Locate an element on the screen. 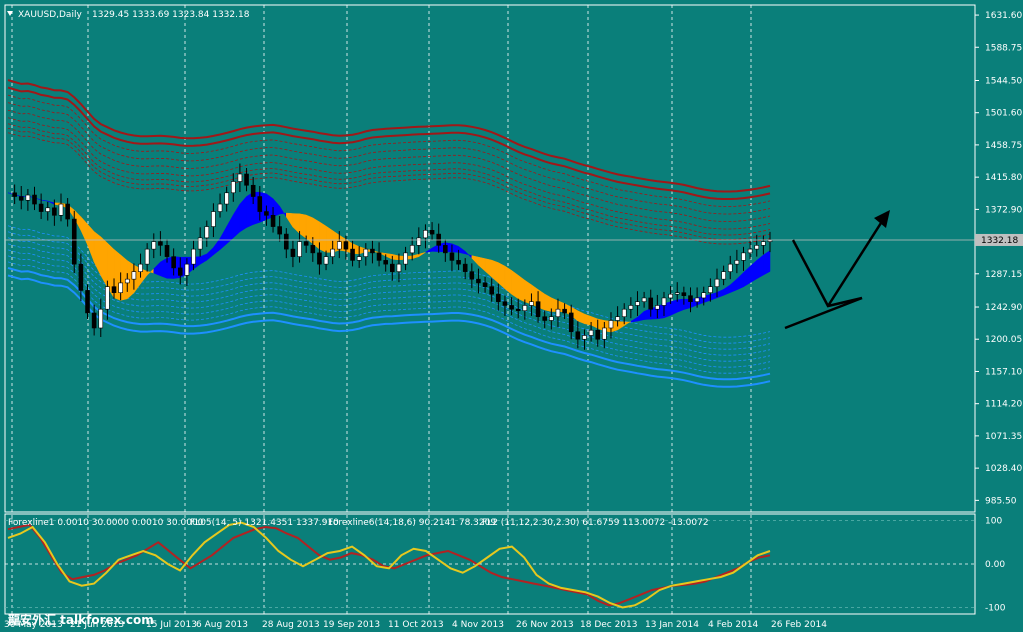 The height and width of the screenshot is (632, 1023). oscillator-tick-label: 100 is located at coordinates (993, 522).